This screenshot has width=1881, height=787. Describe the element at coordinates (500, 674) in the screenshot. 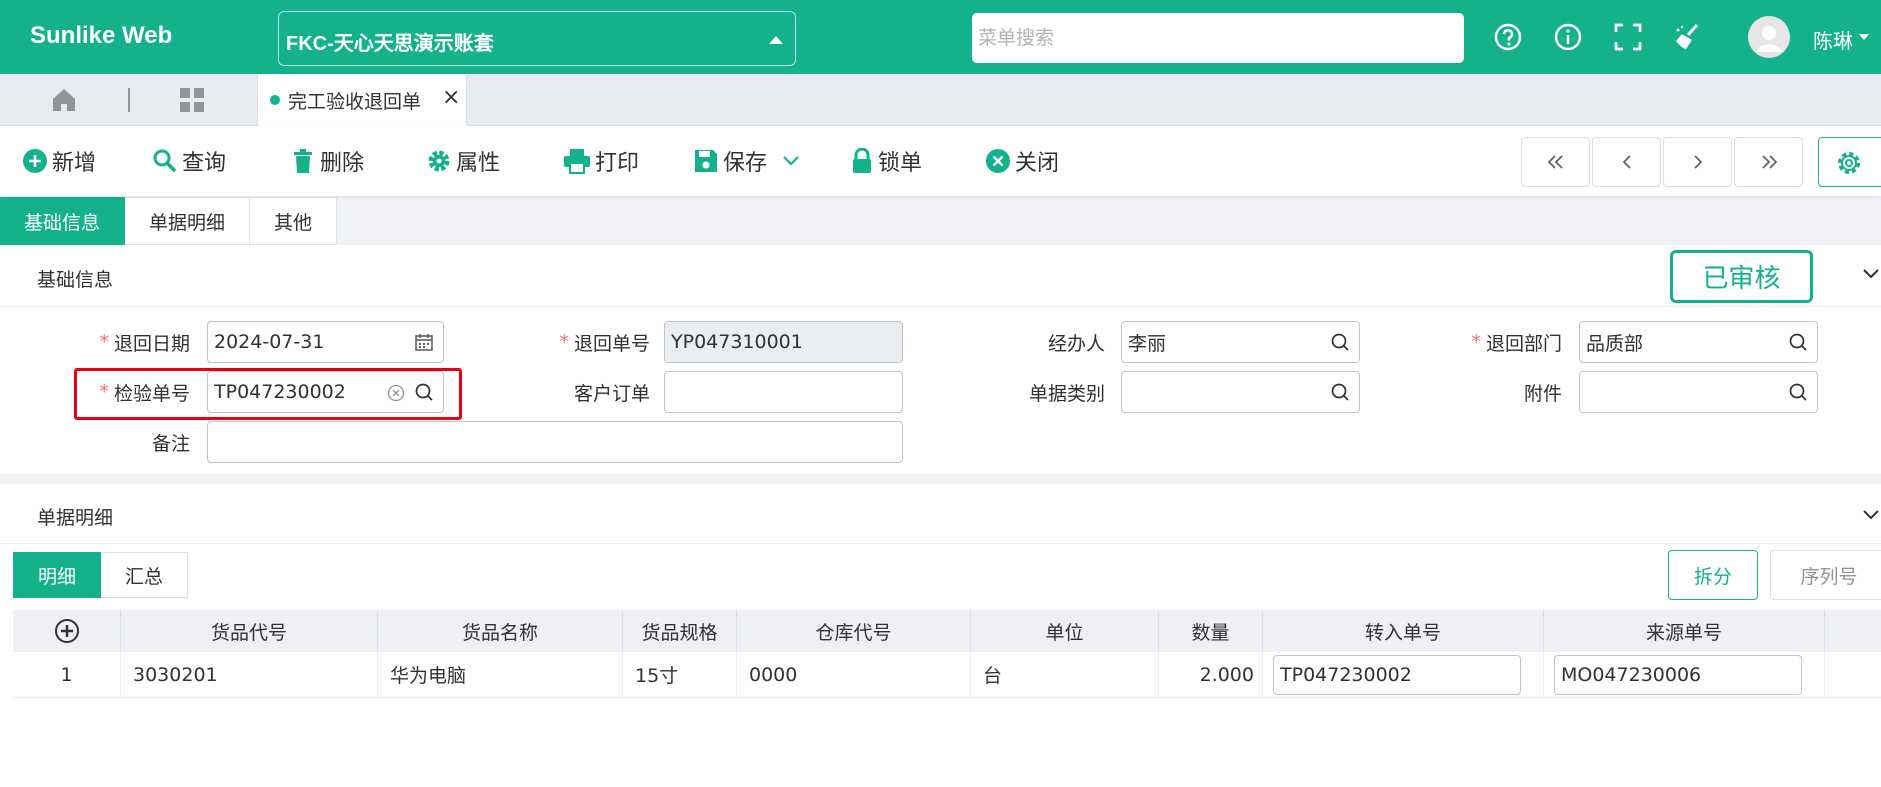

I see `cell-name: 华为电脑` at that location.